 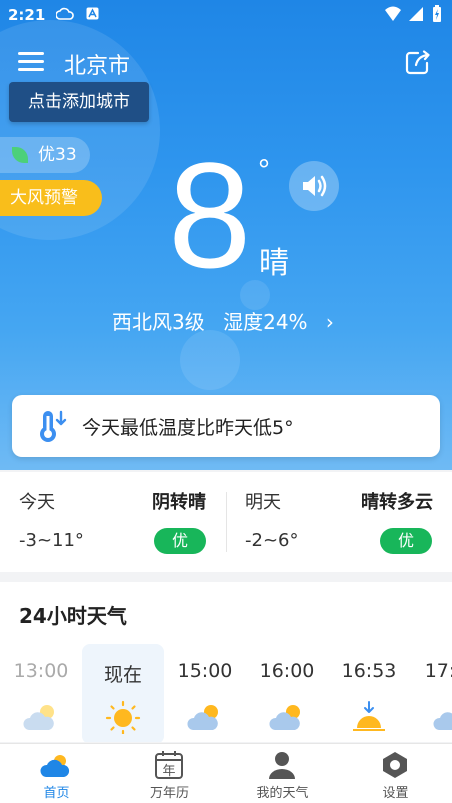 I want to click on tab-label: 万年历, so click(x=169, y=793).